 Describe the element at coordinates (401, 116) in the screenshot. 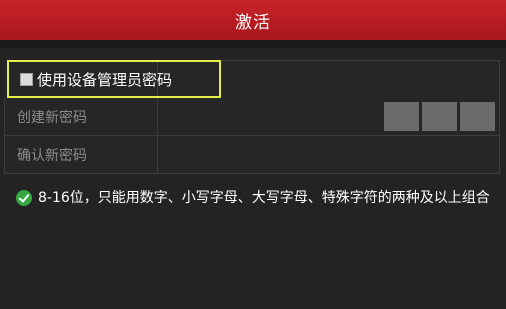

I see `strength-segment-weak` at that location.